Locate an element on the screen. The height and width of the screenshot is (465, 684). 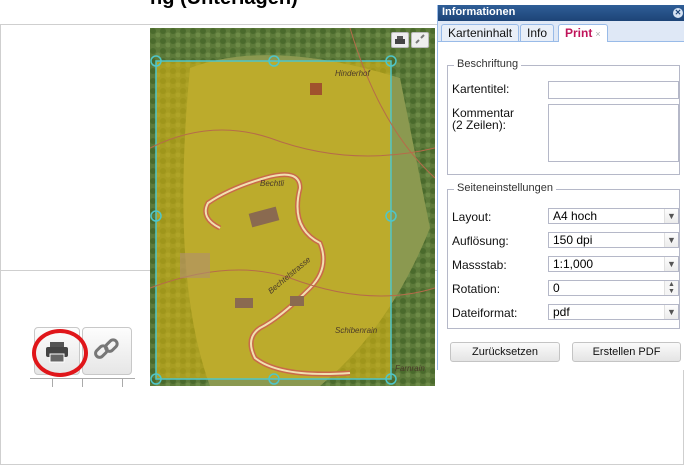
map-label: Schibenrain is located at coordinates (356, 330).